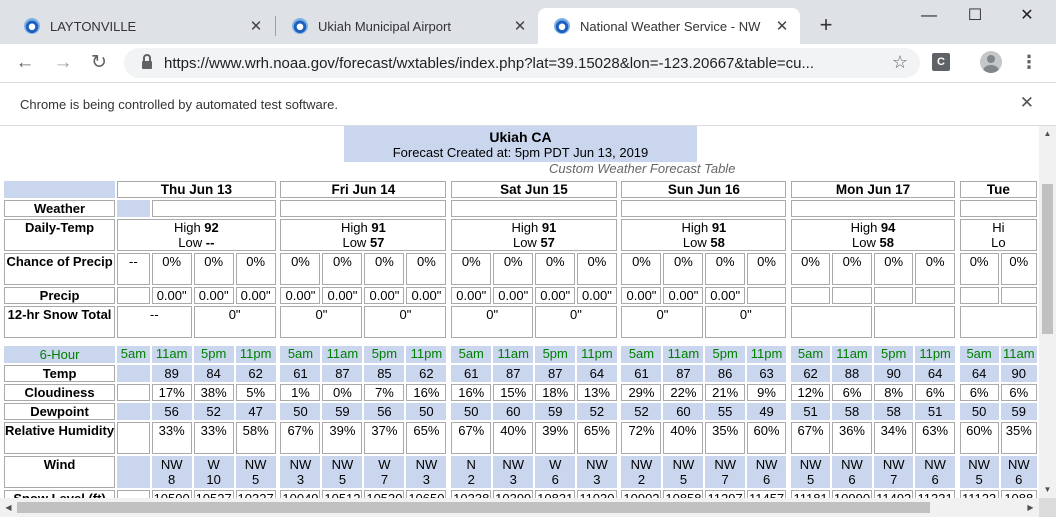 The height and width of the screenshot is (517, 1056). Describe the element at coordinates (534, 235) in the screenshot. I see `daily-temp-cell: High 91 Low 57` at that location.